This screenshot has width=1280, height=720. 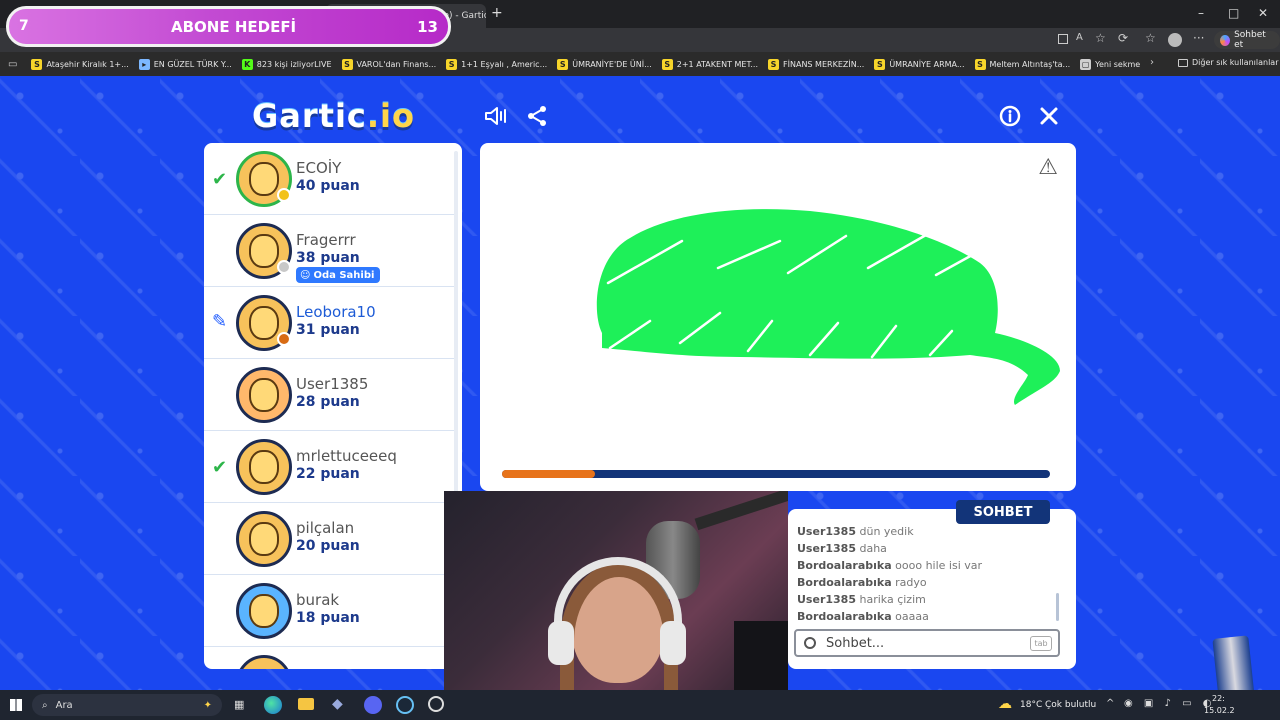 I want to click on app-icon-diamond: ◆, so click(x=337, y=704).